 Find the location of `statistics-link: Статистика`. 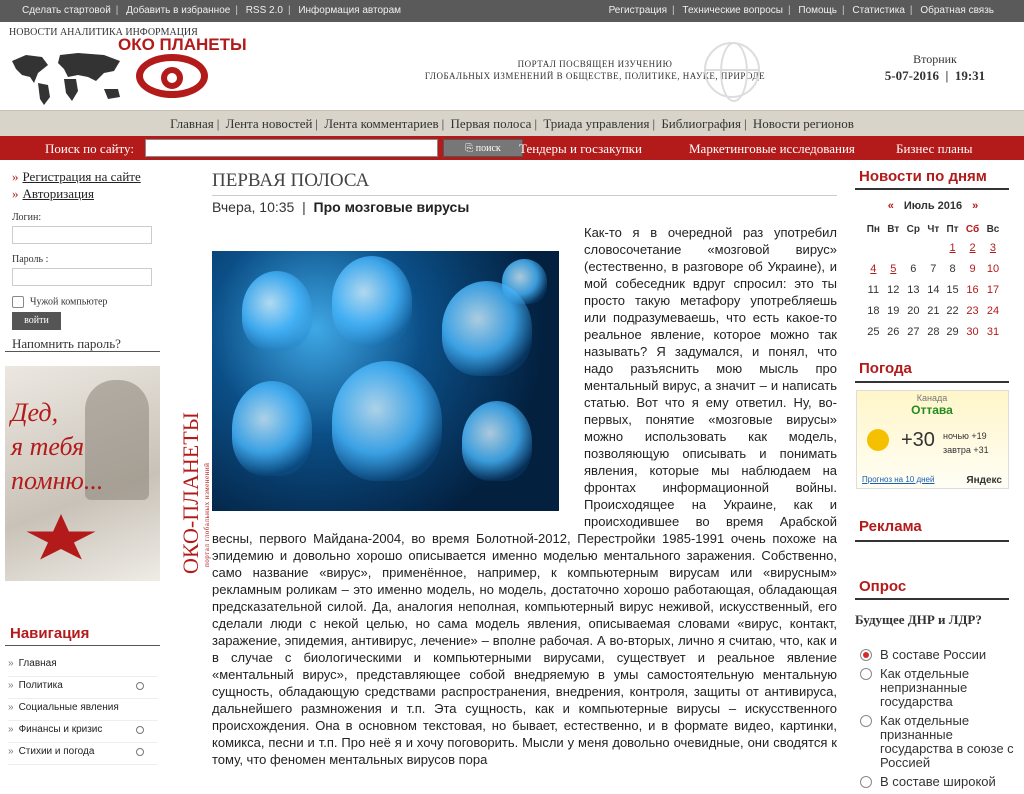

statistics-link: Статистика is located at coordinates (878, 10).